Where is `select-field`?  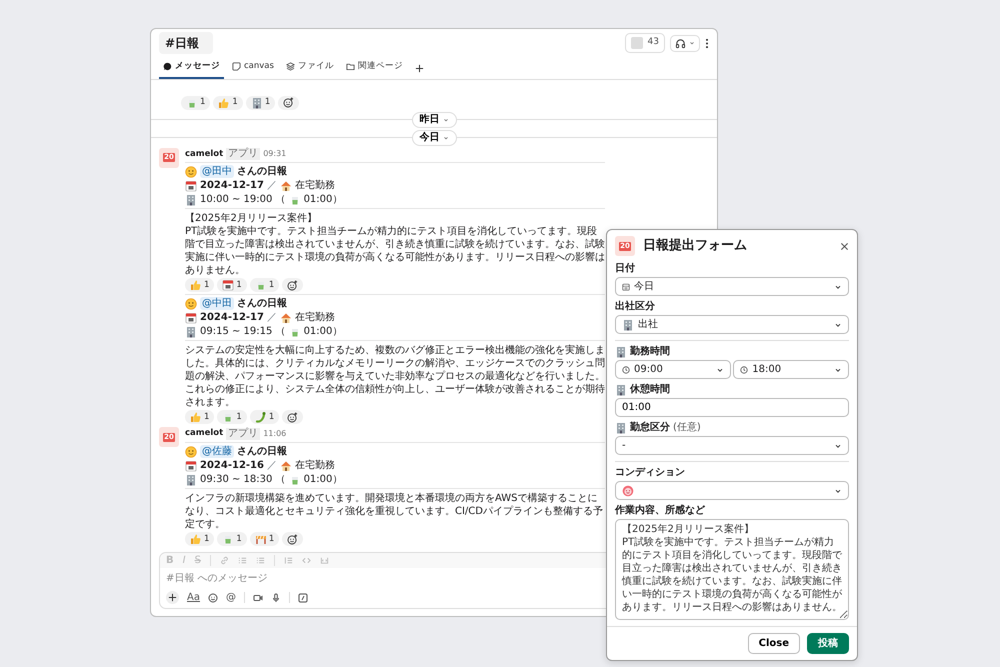 select-field is located at coordinates (732, 490).